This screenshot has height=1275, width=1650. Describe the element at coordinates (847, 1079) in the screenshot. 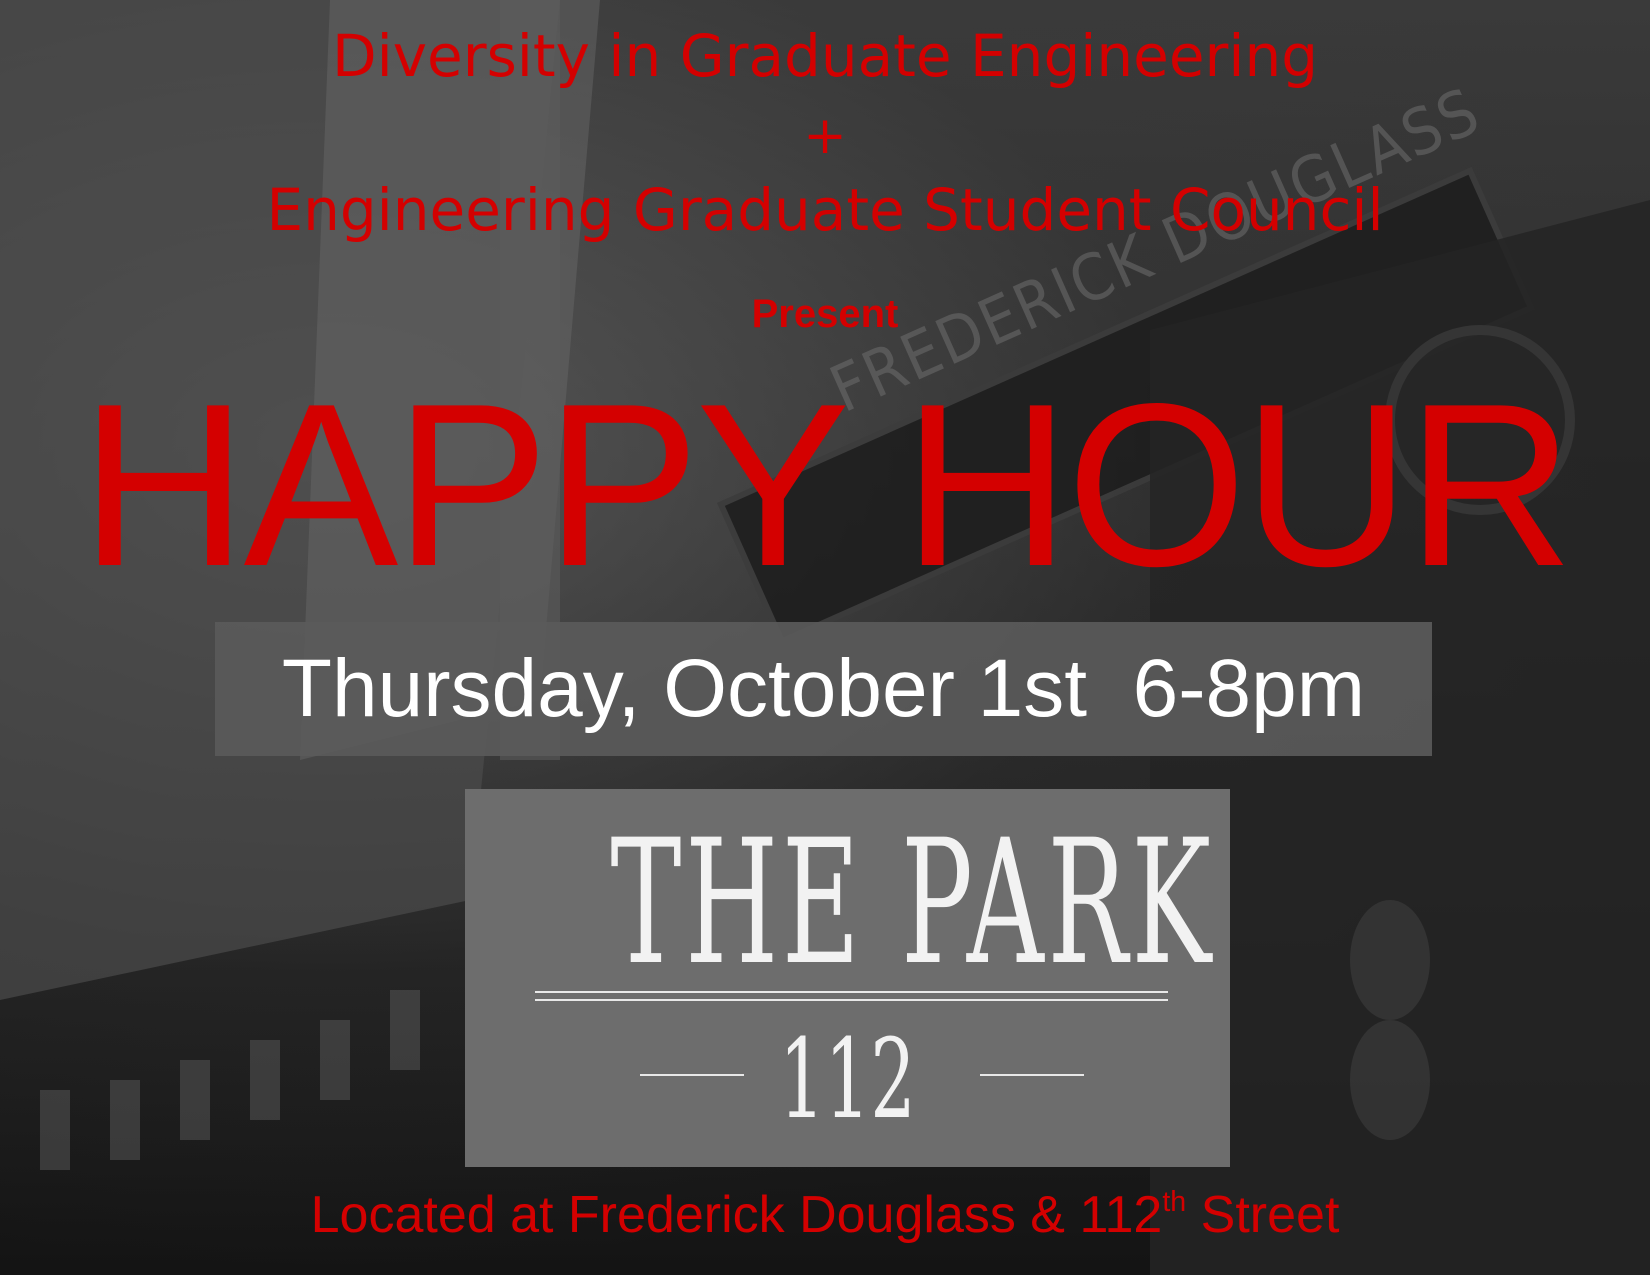

I see `logo-number: 112` at that location.